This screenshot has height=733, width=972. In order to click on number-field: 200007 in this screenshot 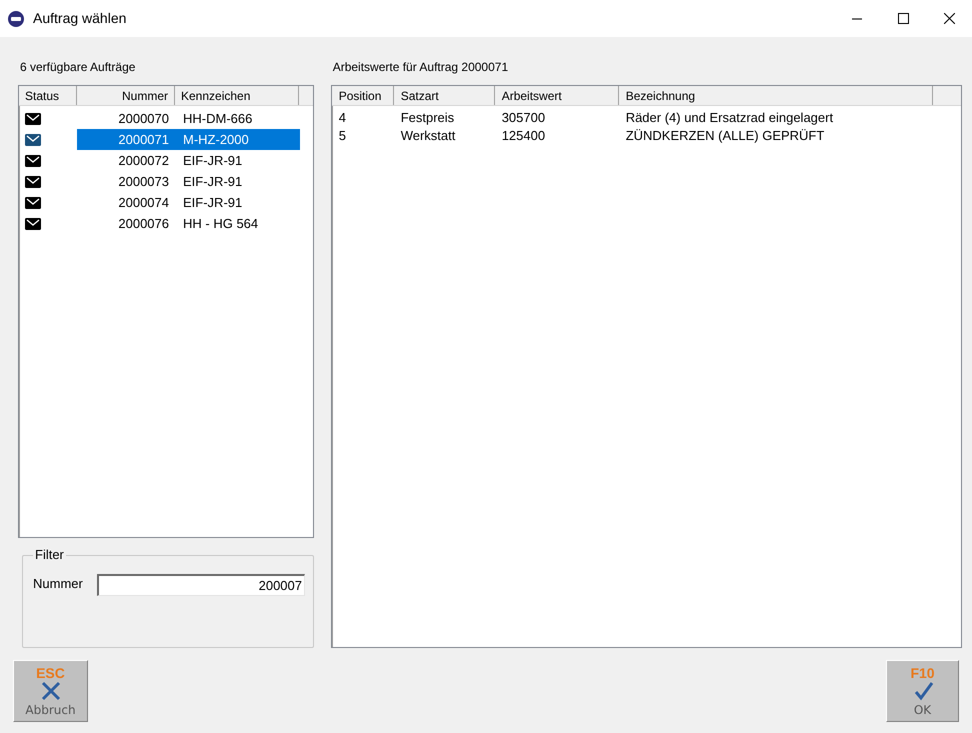, I will do `click(201, 585)`.